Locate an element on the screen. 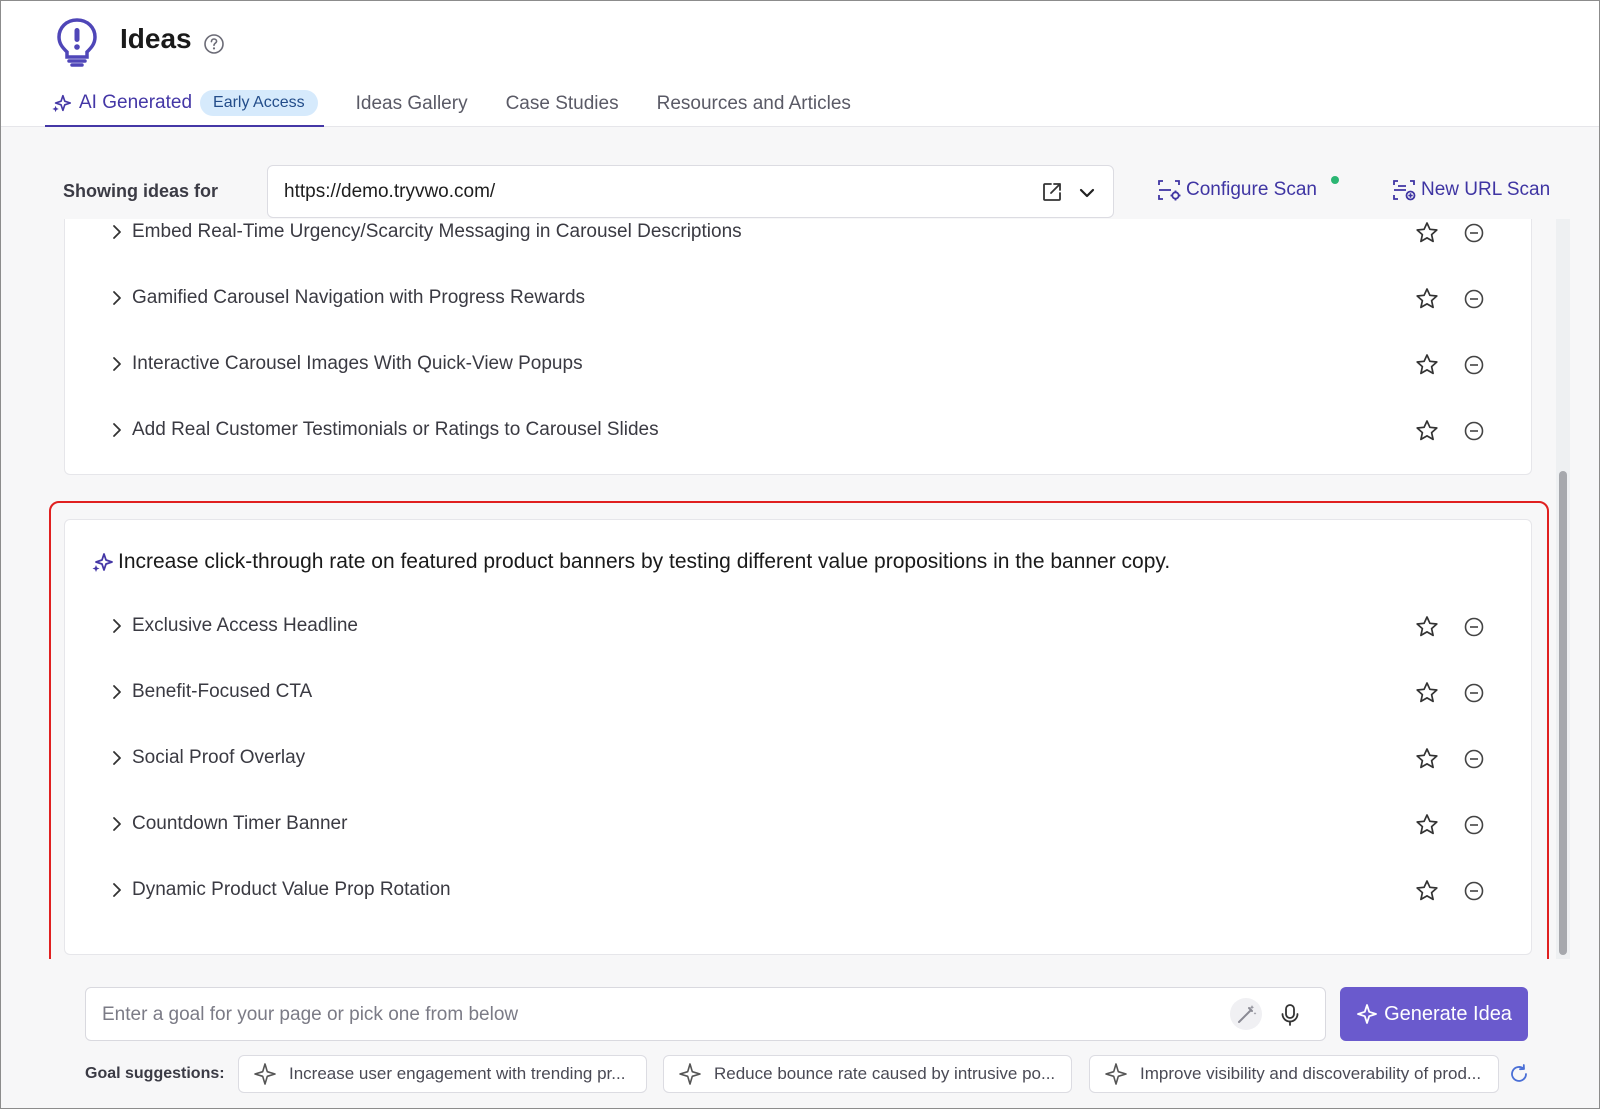 The width and height of the screenshot is (1600, 1109). url-value: https://demo.tryvwo.com/ is located at coordinates (390, 191).